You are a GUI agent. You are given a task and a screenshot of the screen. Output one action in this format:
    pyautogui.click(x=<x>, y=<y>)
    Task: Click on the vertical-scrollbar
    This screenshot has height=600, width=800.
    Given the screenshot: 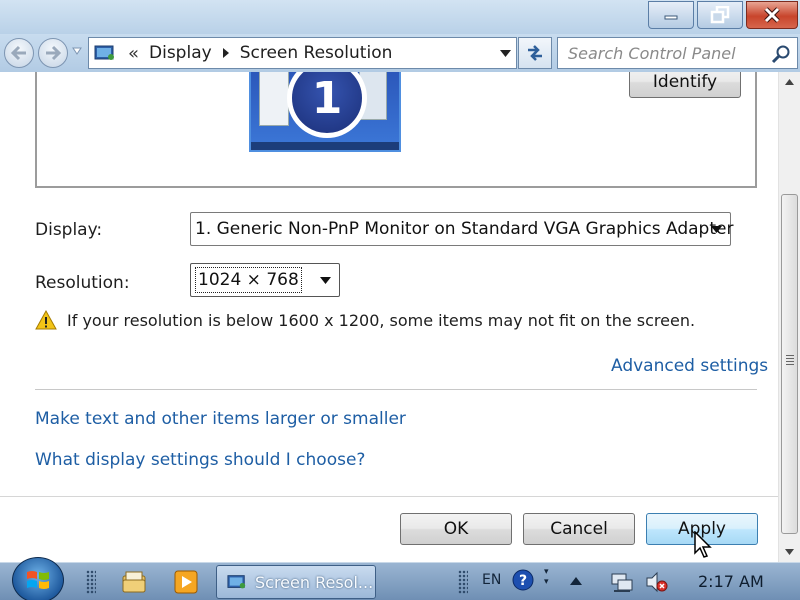 What is the action you would take?
    pyautogui.click(x=789, y=317)
    